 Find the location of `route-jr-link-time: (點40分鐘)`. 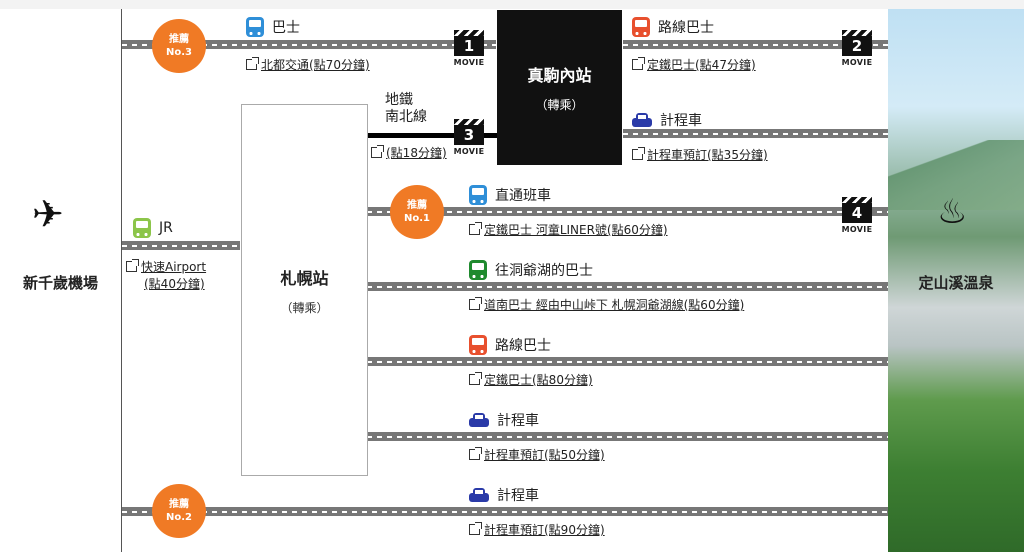

route-jr-link-time: (點40分鐘) is located at coordinates (174, 283).